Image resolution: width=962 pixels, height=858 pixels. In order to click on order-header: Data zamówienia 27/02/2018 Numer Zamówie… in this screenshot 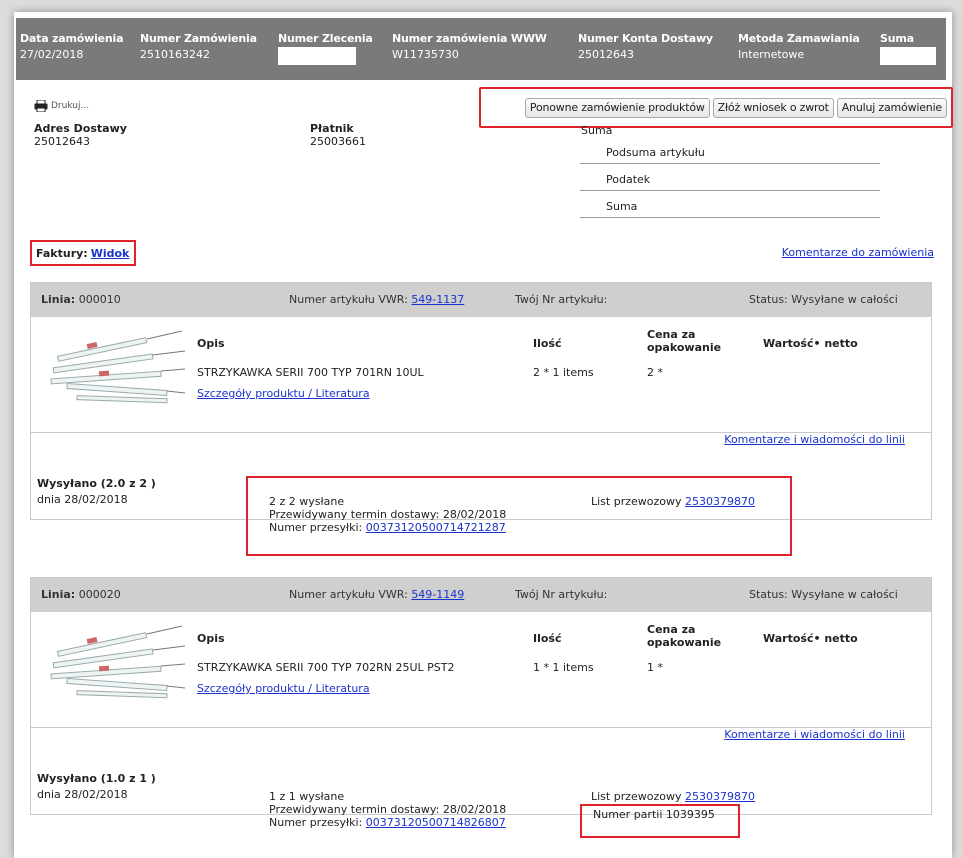, I will do `click(481, 49)`.